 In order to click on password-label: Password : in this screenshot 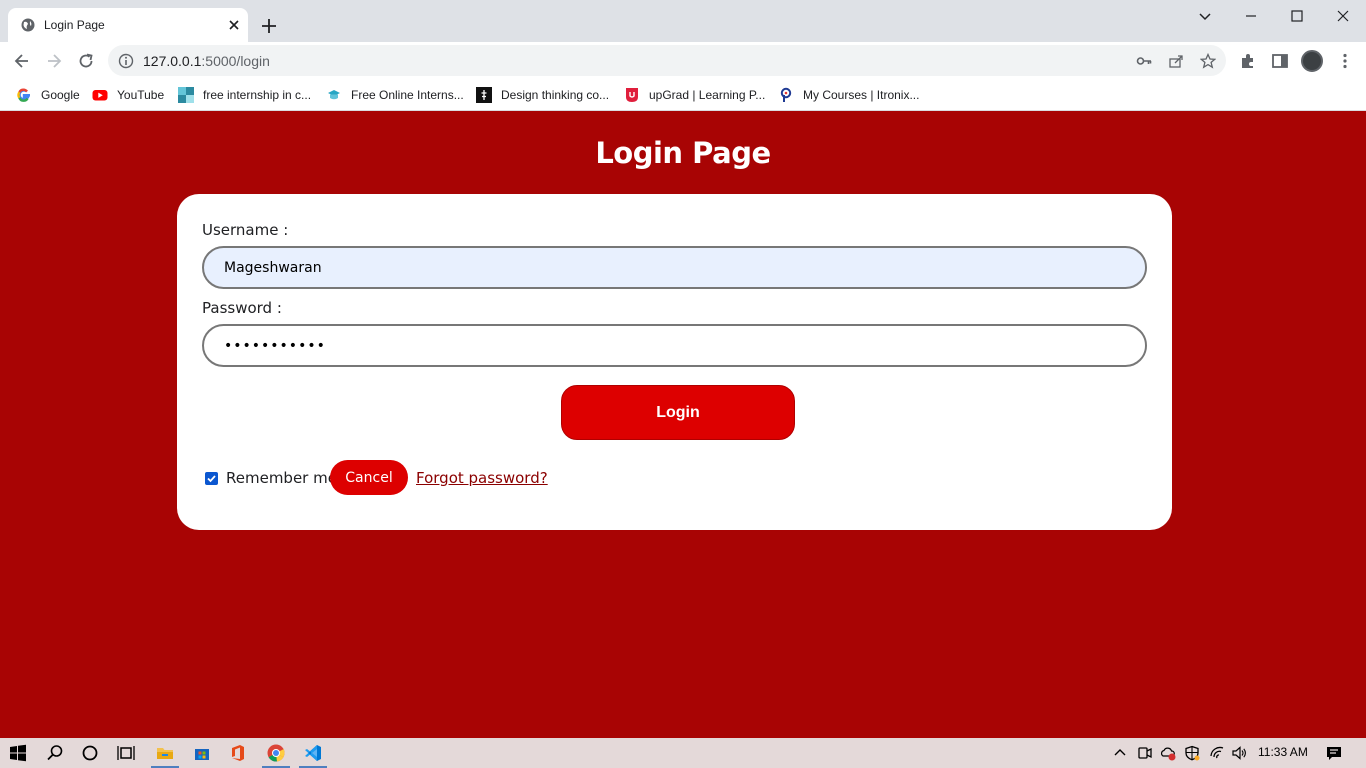, I will do `click(242, 308)`.